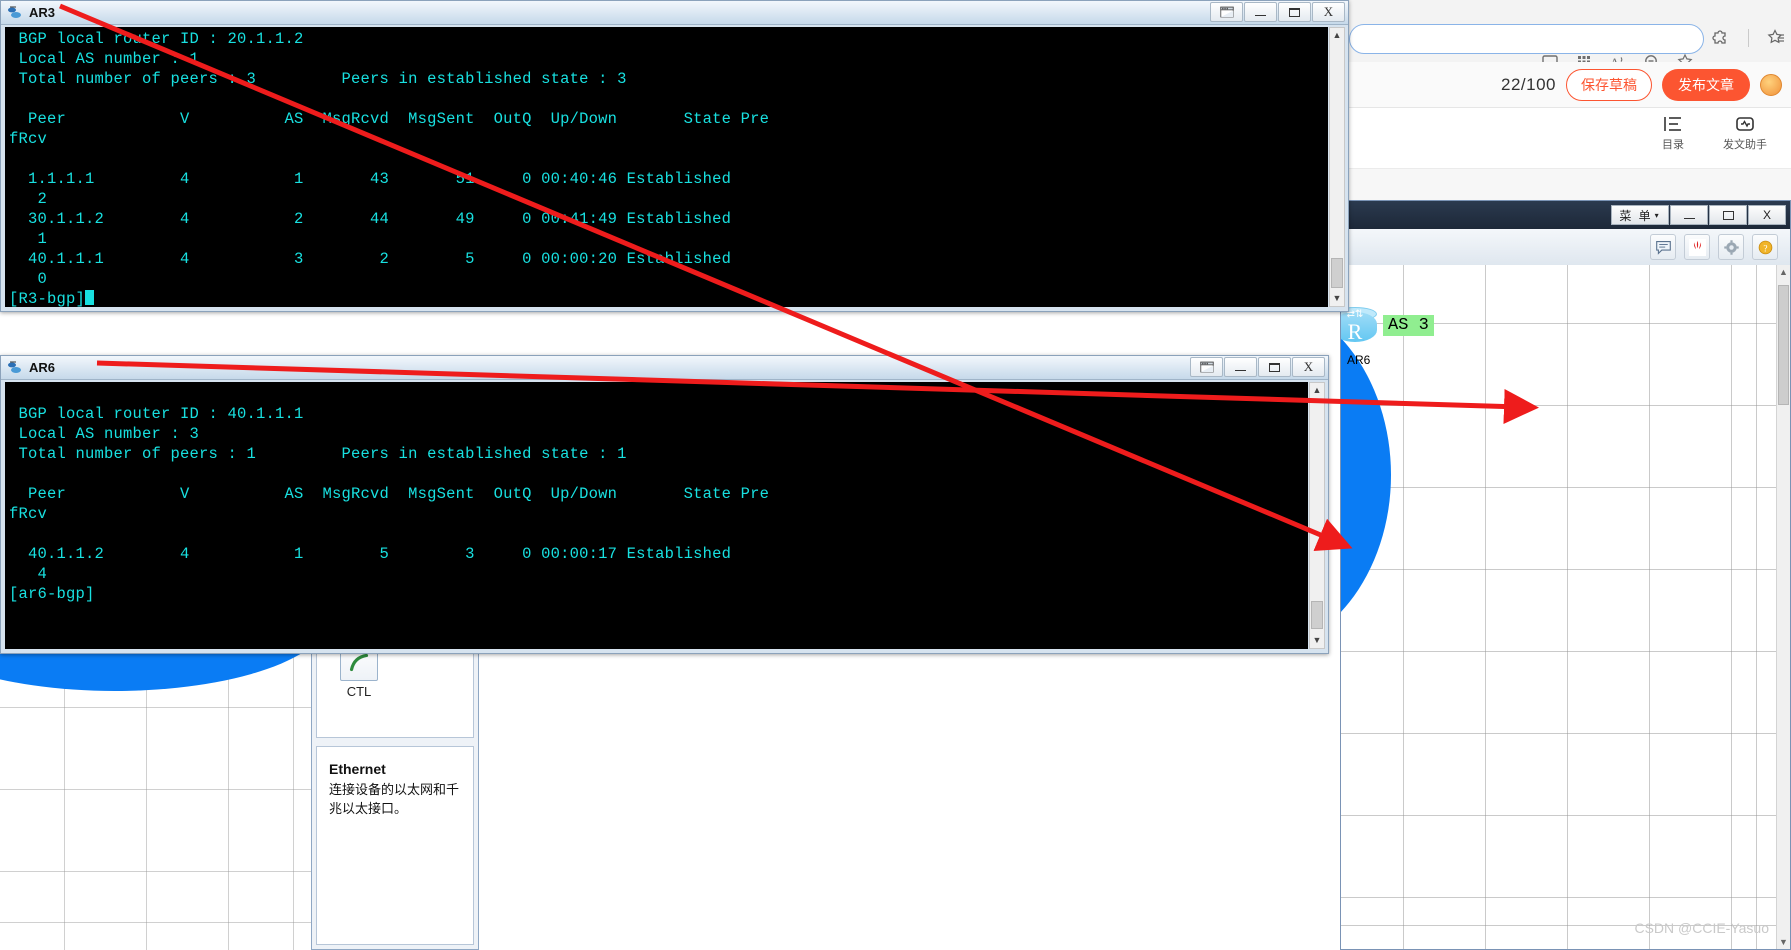 This screenshot has width=1791, height=950. Describe the element at coordinates (1565, 247) in the screenshot. I see `ensp-toolbar: ?` at that location.